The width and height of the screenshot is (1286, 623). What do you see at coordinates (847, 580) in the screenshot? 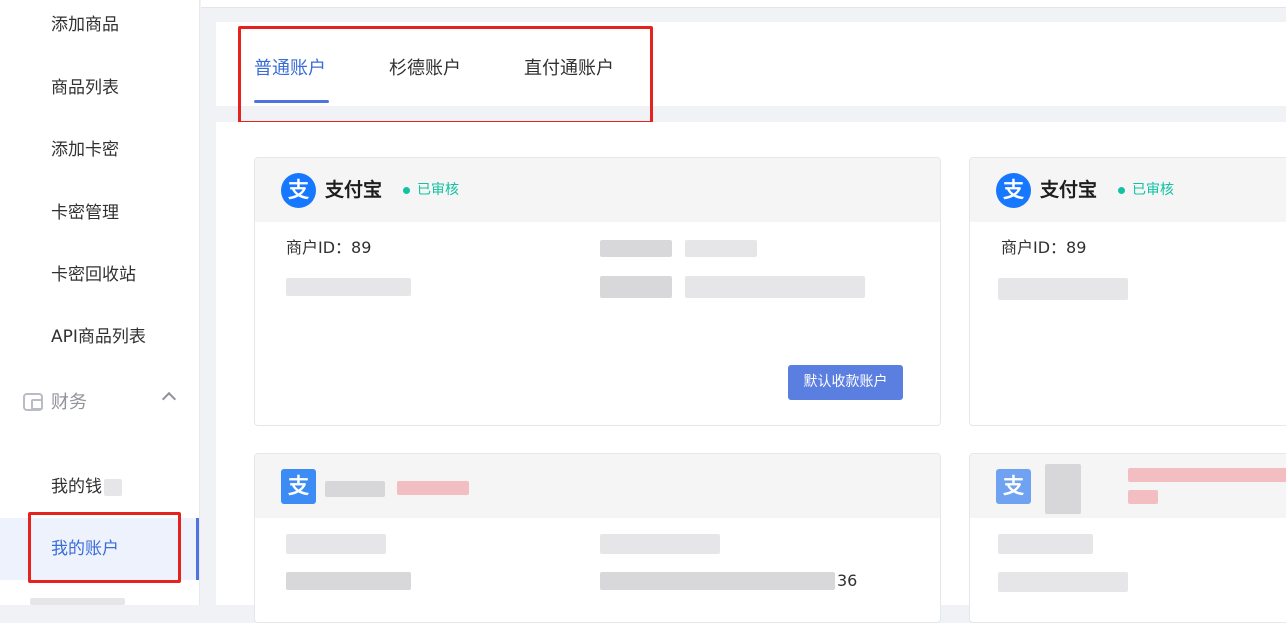
I see `account-number-suffix: 36` at bounding box center [847, 580].